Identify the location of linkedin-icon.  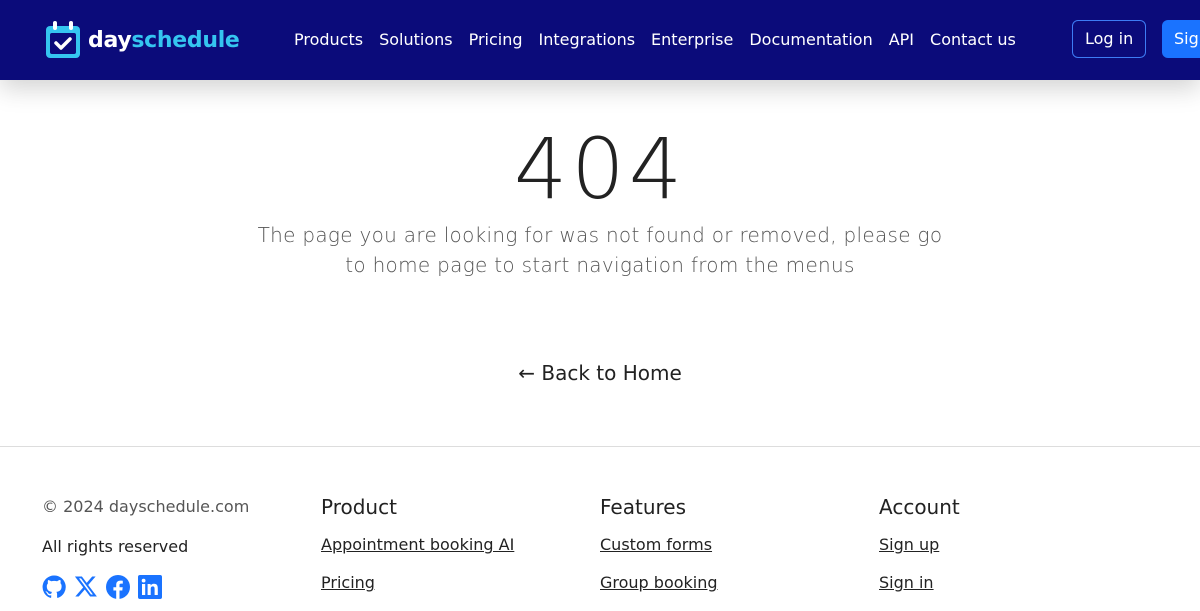
(150, 587).